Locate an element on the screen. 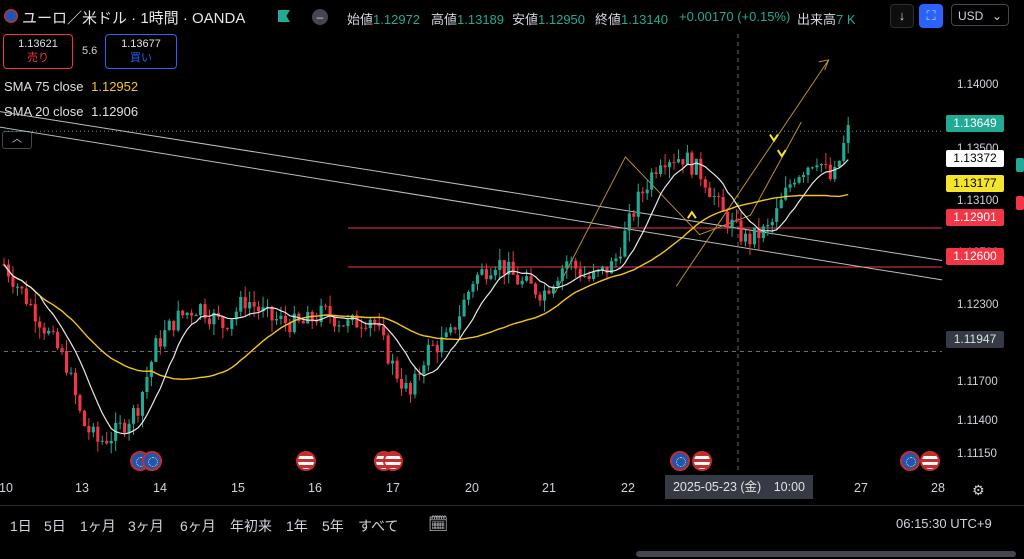 The image size is (1024, 559). range-button: 5日 is located at coordinates (55, 526).